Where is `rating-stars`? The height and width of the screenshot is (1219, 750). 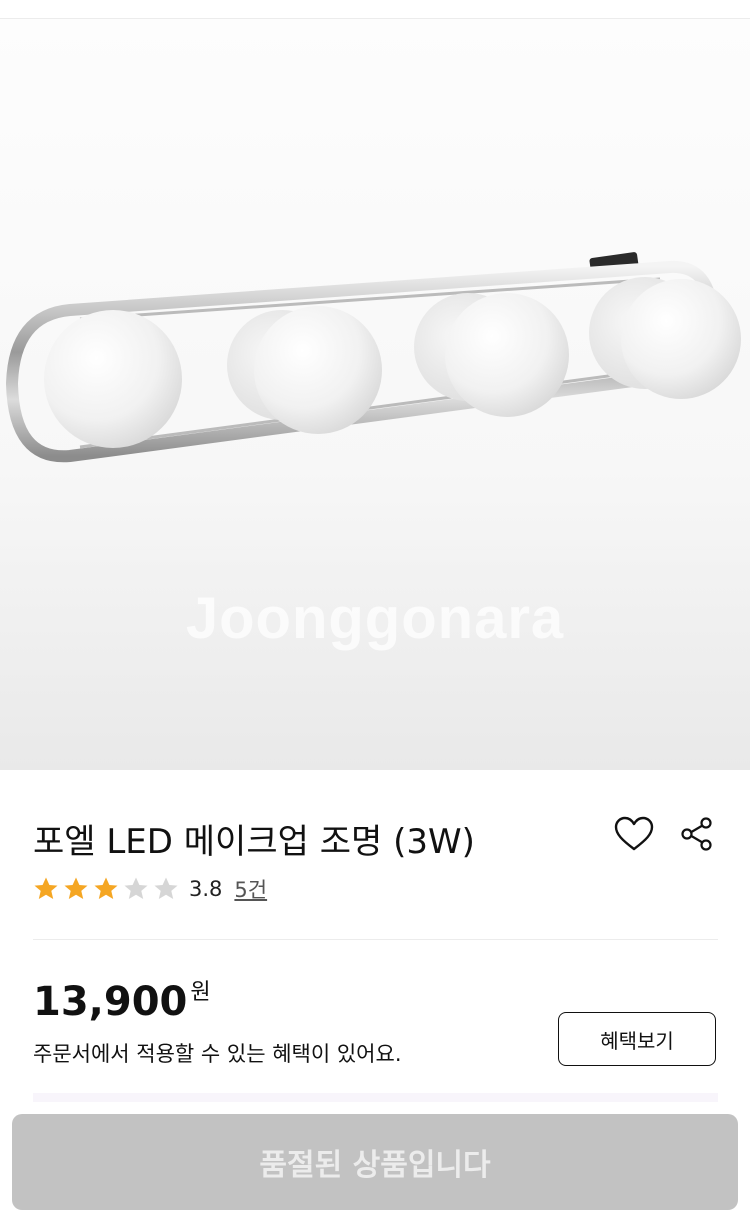
rating-stars is located at coordinates (106, 889).